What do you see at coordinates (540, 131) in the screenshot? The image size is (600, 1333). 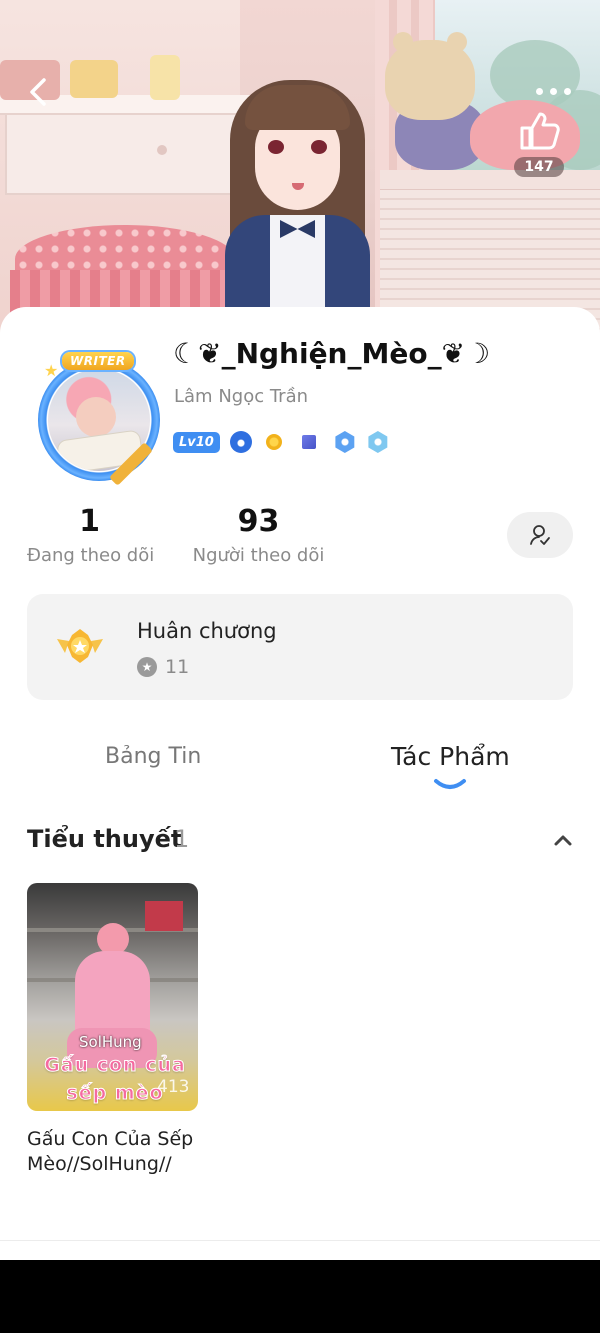 I see `thumbs-up-icon` at bounding box center [540, 131].